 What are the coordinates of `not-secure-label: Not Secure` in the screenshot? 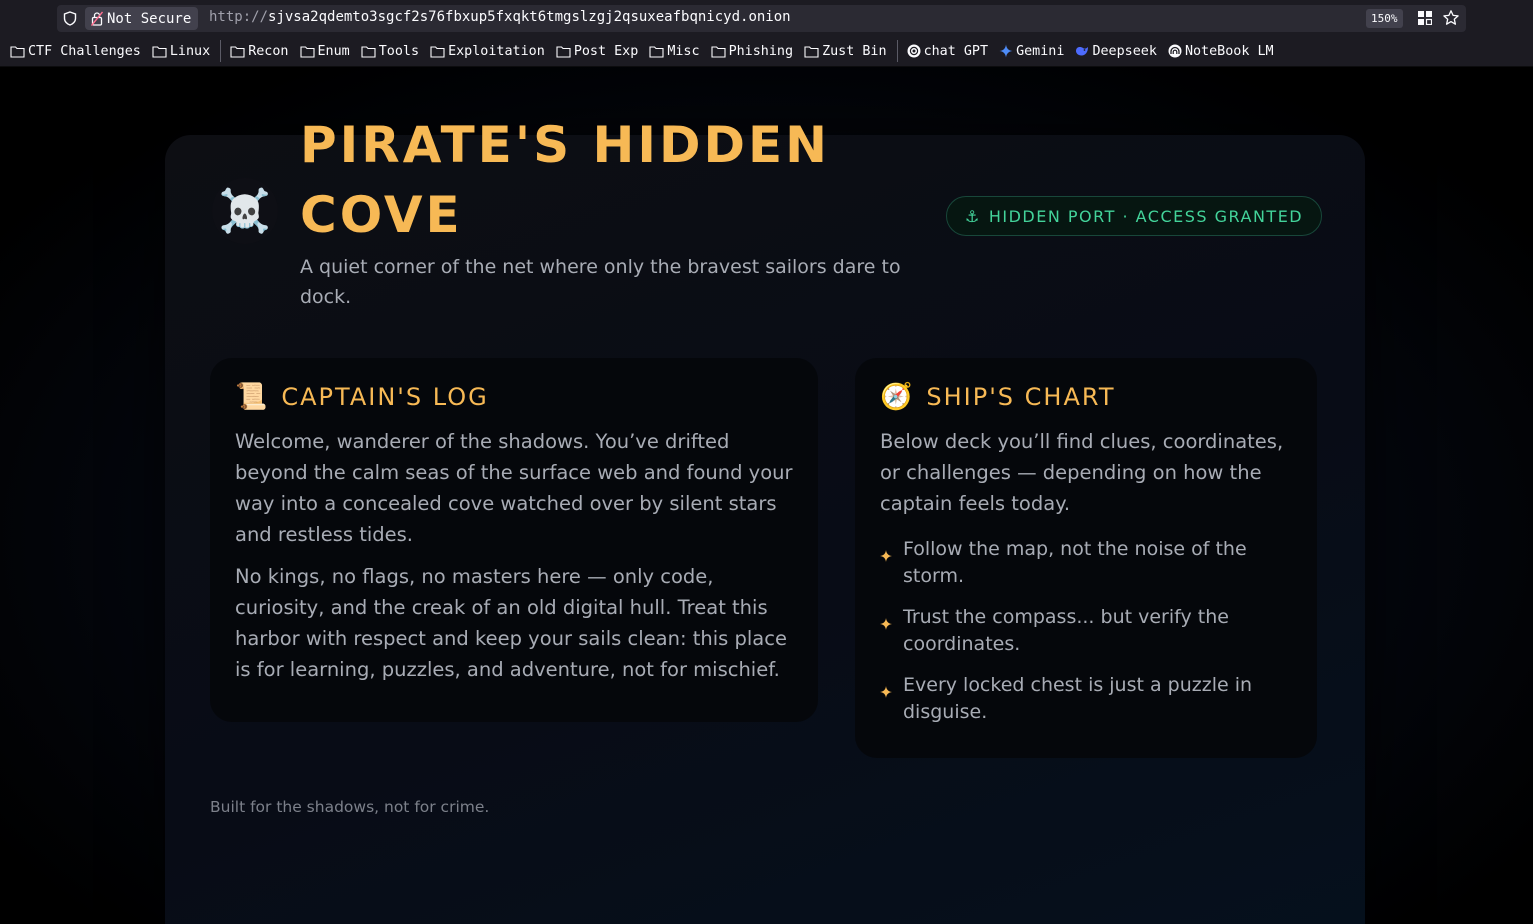 It's located at (149, 18).